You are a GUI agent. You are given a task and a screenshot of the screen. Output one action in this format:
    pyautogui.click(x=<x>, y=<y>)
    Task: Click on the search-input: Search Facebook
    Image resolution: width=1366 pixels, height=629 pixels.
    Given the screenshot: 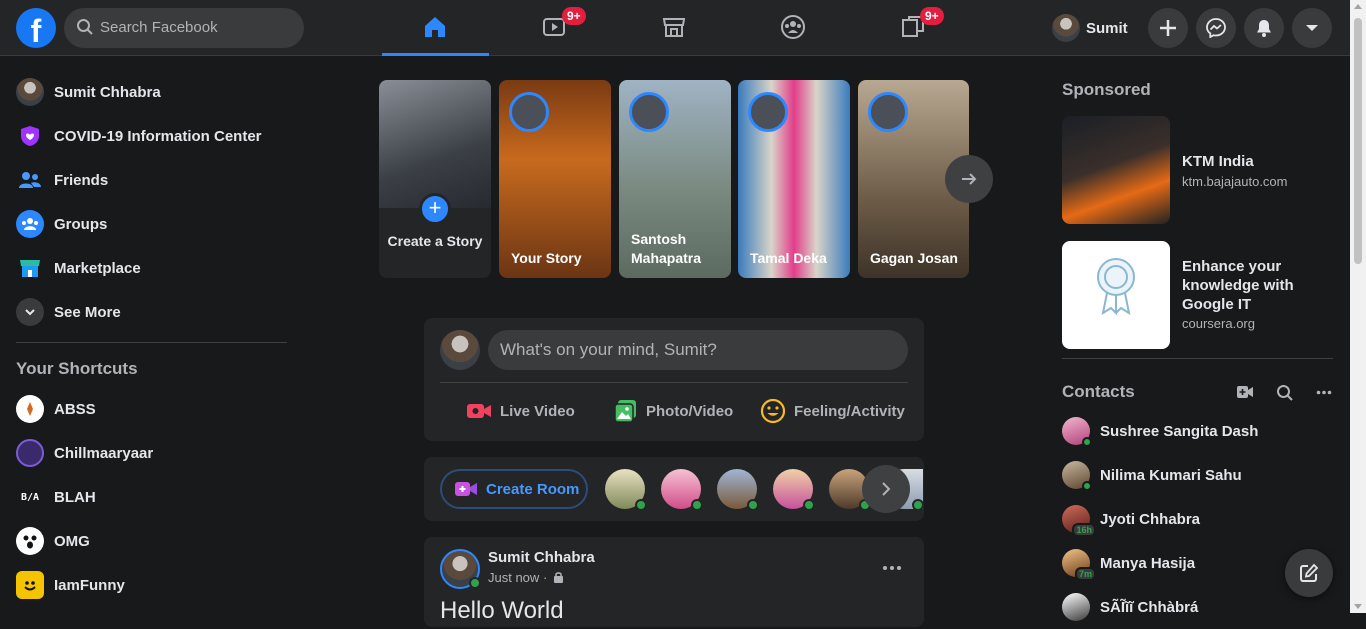 What is the action you would take?
    pyautogui.click(x=184, y=28)
    